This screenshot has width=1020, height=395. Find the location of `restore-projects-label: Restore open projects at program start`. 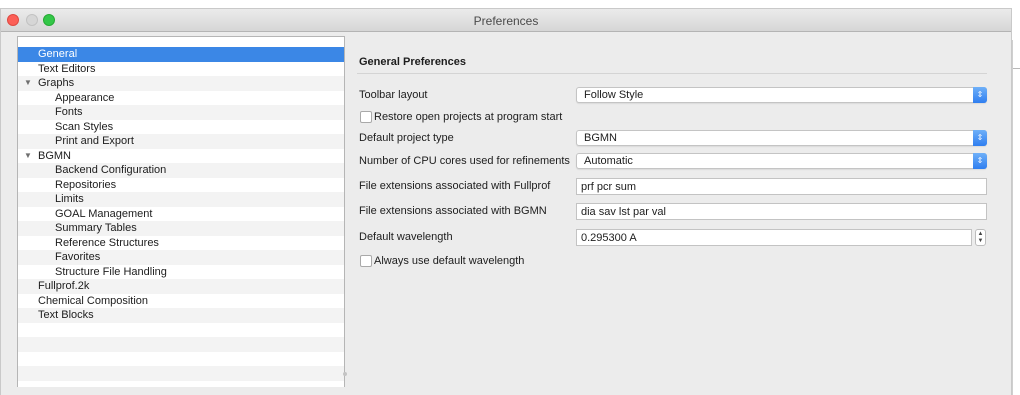

restore-projects-label: Restore open projects at program start is located at coordinates (468, 117).